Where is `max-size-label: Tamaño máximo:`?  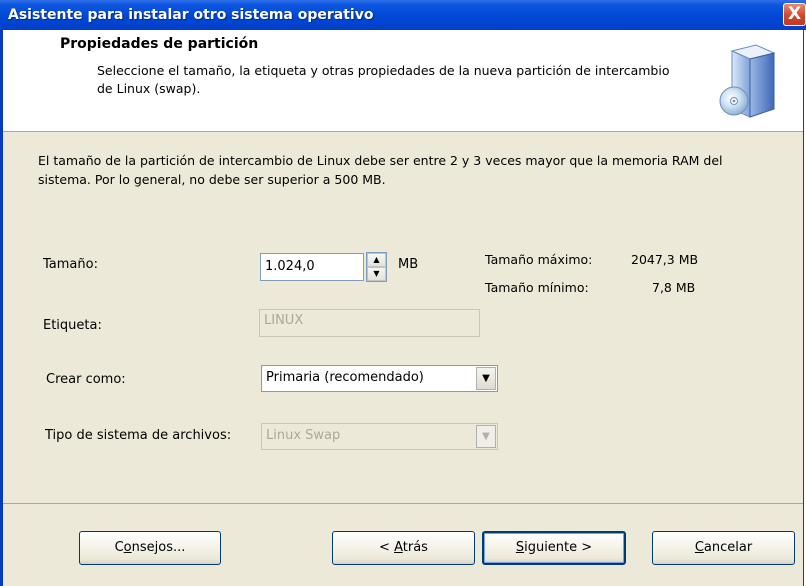
max-size-label: Tamaño máximo: is located at coordinates (539, 259).